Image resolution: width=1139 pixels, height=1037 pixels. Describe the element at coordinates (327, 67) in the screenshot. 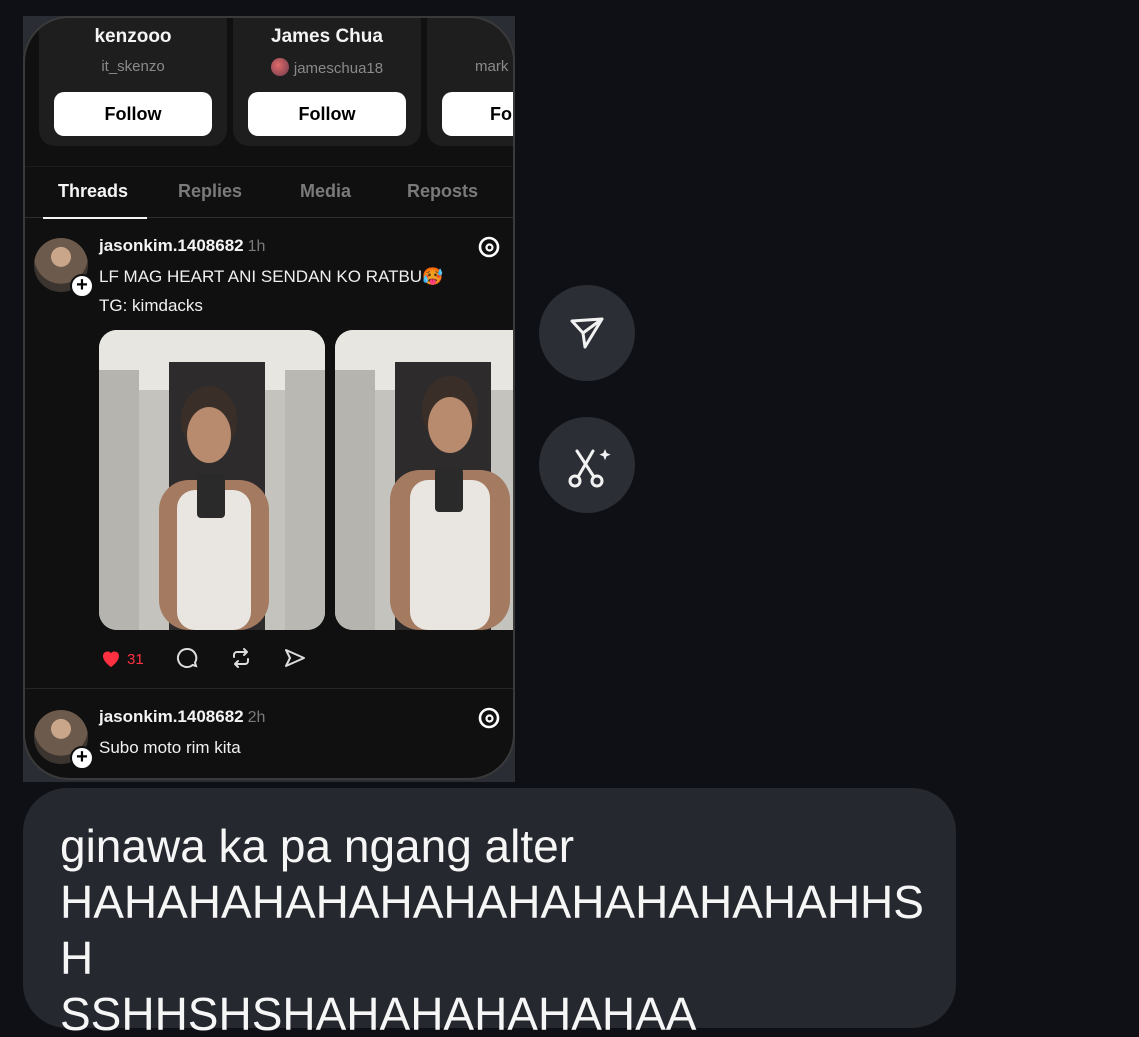

I see `suggested-handle: jameschua18` at that location.